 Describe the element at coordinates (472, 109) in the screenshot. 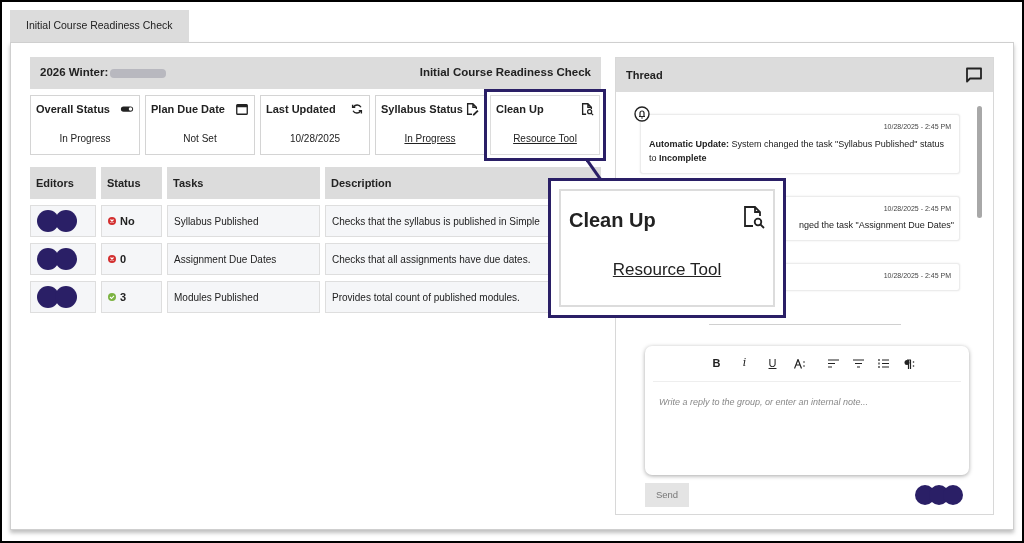

I see `document-edit-icon` at that location.